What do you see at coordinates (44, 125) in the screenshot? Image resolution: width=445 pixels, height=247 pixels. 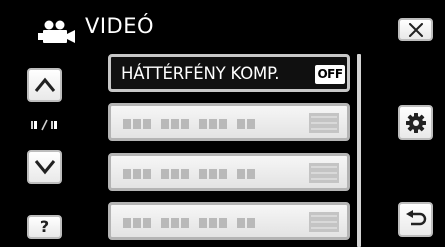 I see `page-indicator-icon` at bounding box center [44, 125].